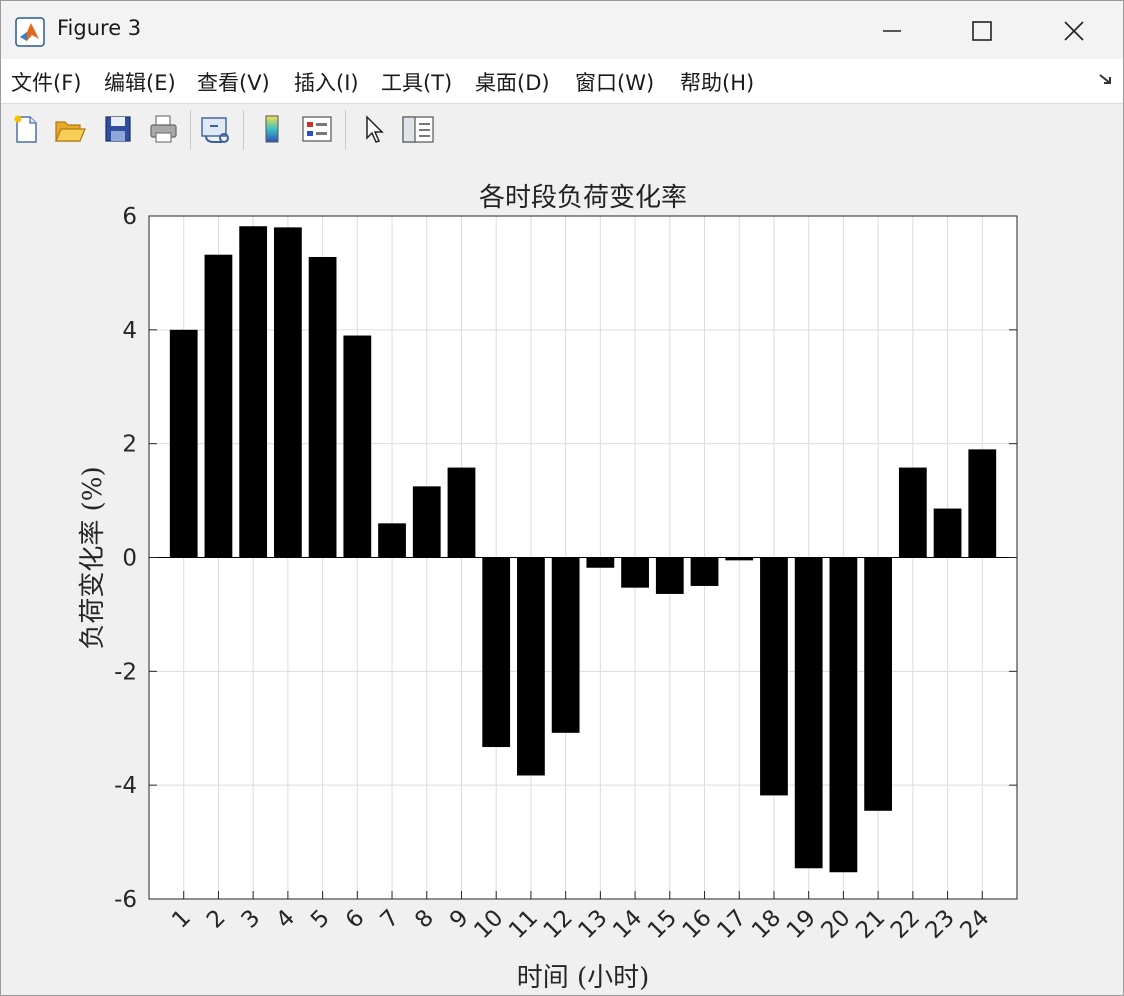 This screenshot has height=996, width=1124. I want to click on menu-file: 文件(F), so click(46, 82).